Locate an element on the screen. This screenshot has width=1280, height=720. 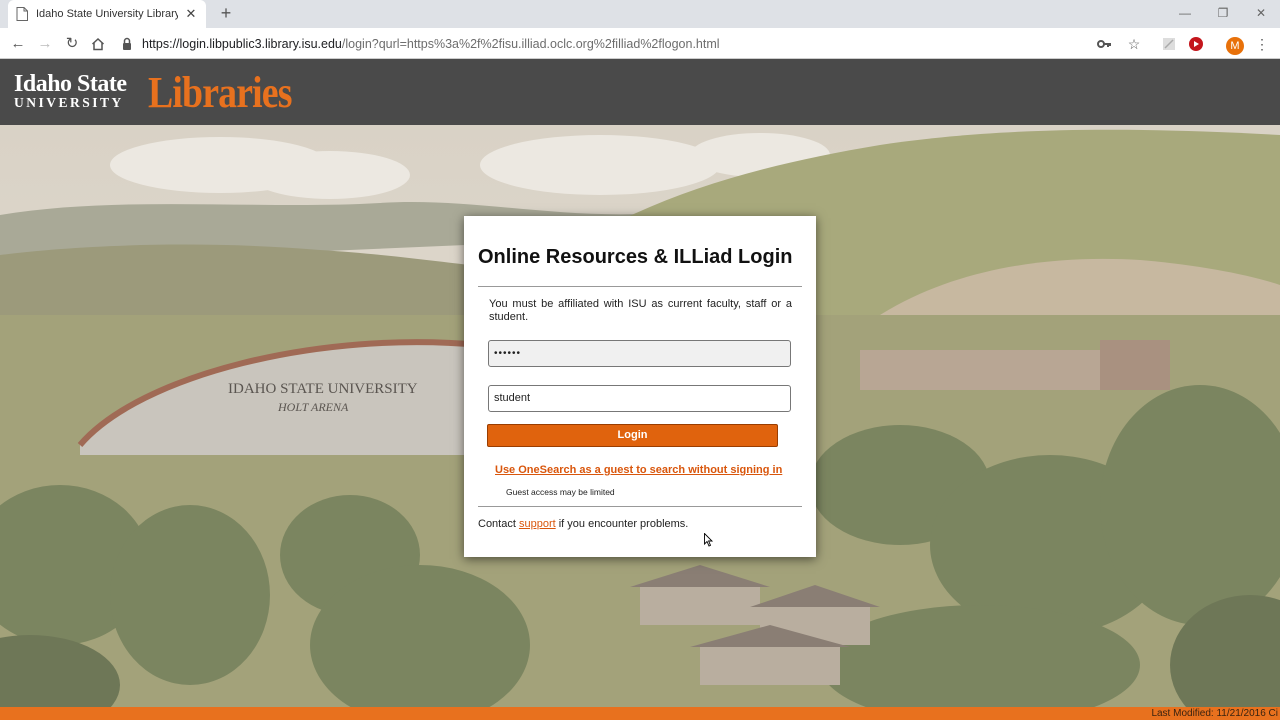
mouse-cursor-icon is located at coordinates (709, 540).